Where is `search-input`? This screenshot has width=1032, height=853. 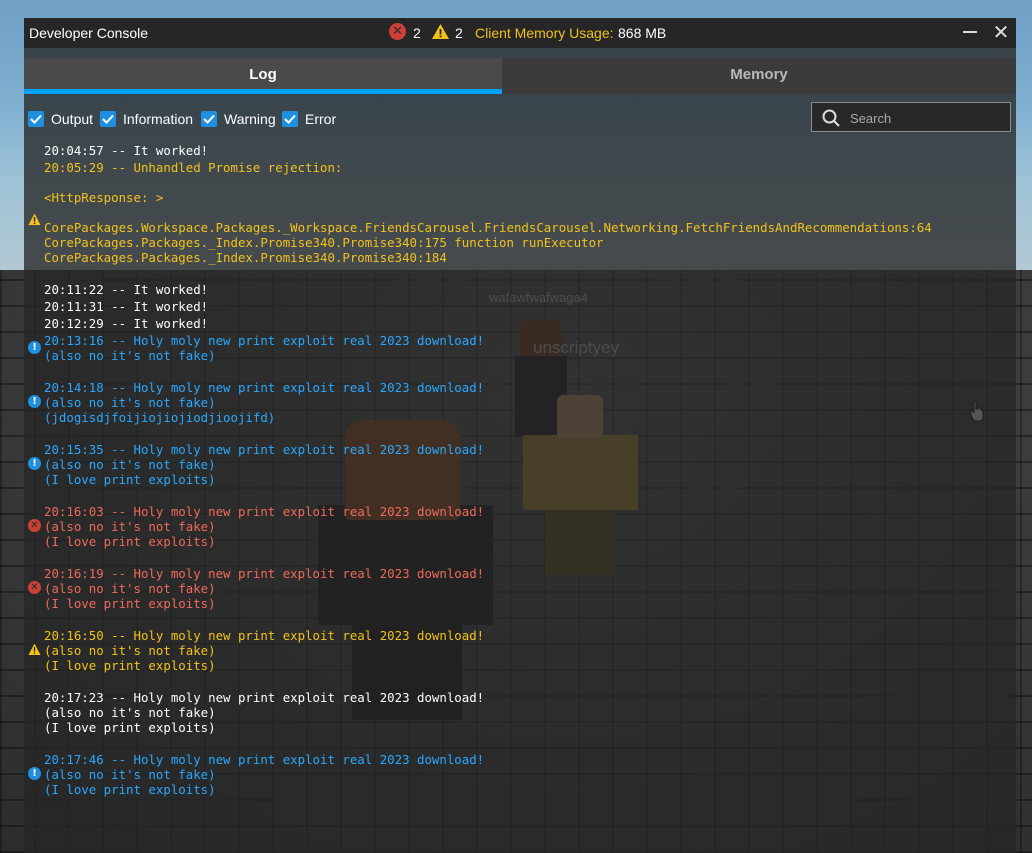
search-input is located at coordinates (927, 118).